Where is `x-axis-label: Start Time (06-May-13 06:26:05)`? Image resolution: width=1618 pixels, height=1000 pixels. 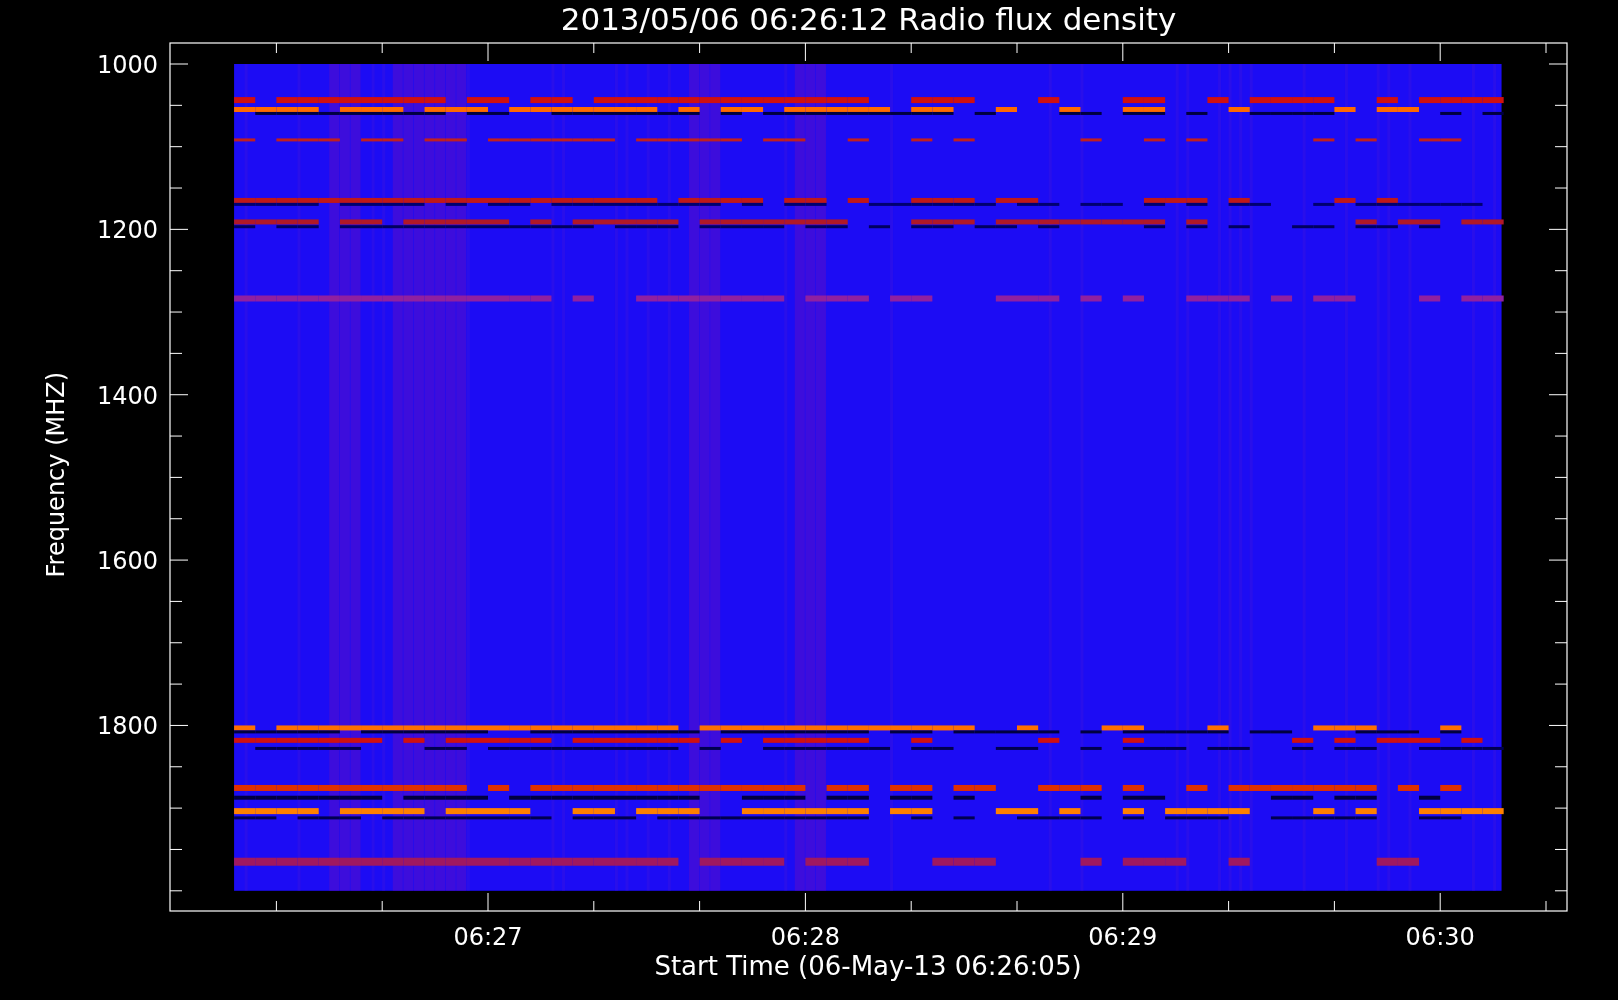 x-axis-label: Start Time (06-May-13 06:26:05) is located at coordinates (868, 966).